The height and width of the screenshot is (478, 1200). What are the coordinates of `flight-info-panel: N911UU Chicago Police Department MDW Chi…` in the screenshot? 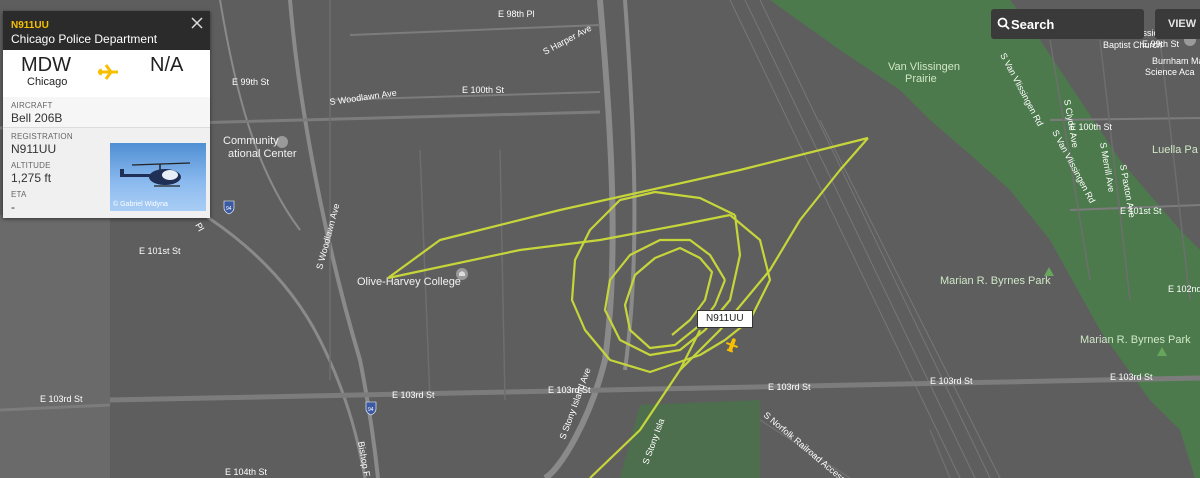 It's located at (106, 114).